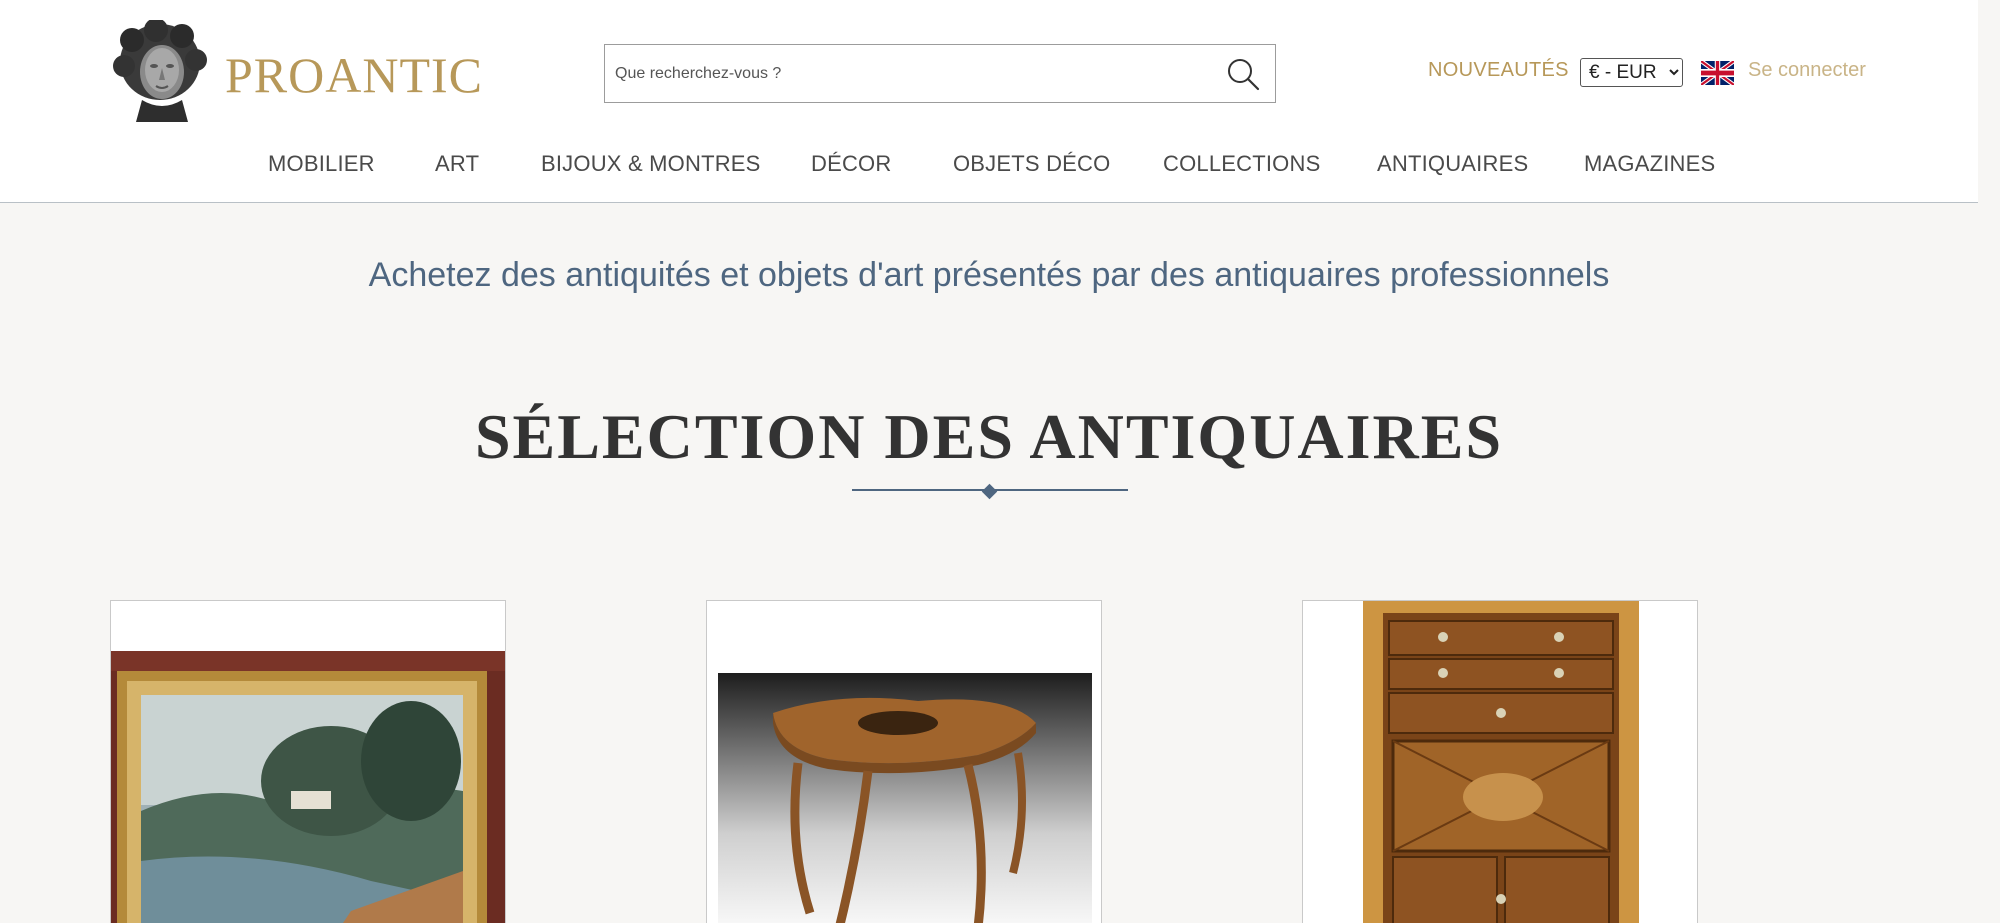 The height and width of the screenshot is (923, 2000). Describe the element at coordinates (1241, 164) in the screenshot. I see `nav-item-collections: COLLECTIONS` at that location.